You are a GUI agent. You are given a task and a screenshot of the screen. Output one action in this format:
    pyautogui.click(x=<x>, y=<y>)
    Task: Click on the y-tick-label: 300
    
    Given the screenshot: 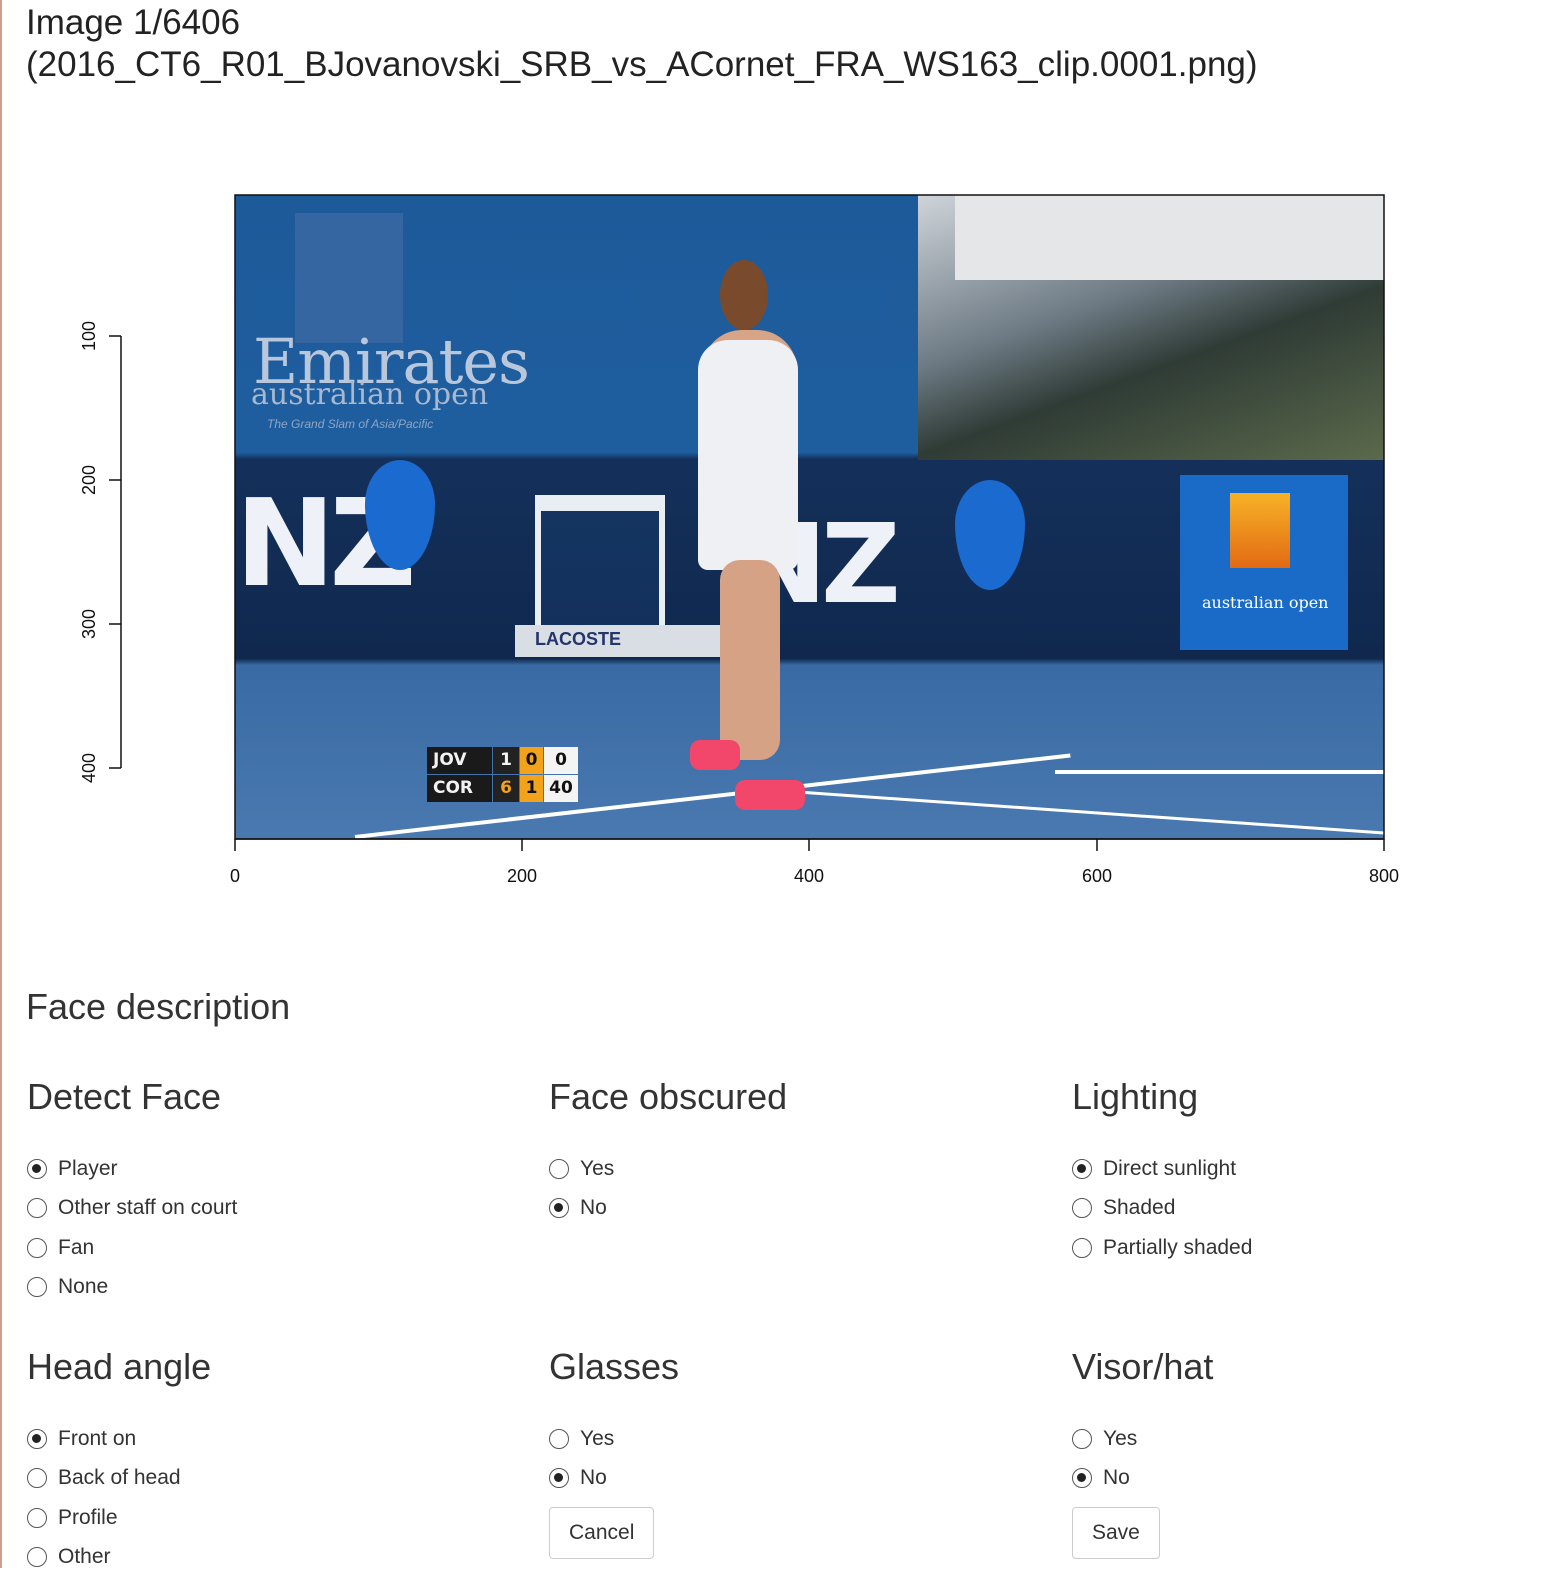 What is the action you would take?
    pyautogui.click(x=89, y=624)
    